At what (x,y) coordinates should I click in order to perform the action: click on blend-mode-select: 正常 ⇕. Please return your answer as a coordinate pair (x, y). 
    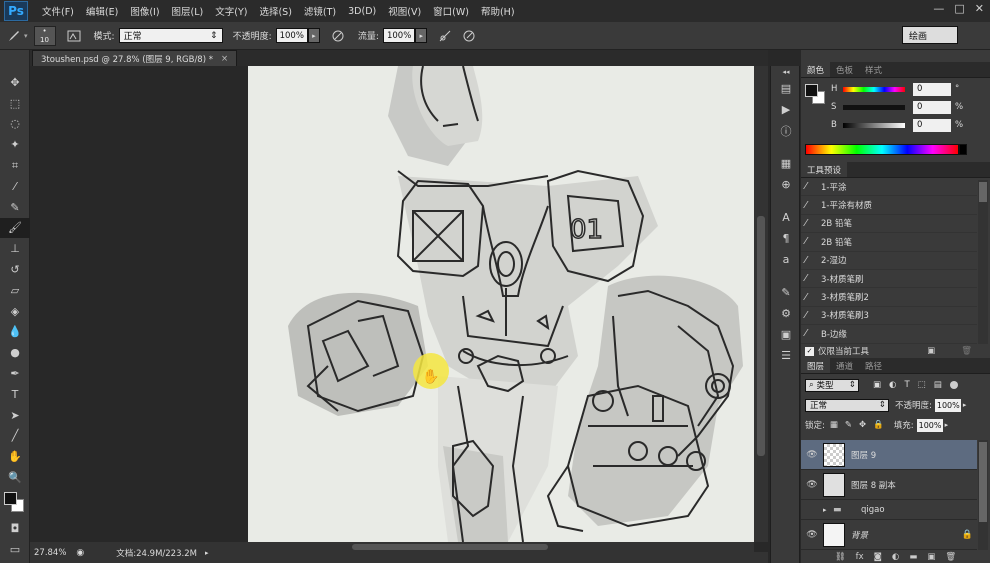
    Looking at the image, I should click on (847, 405).